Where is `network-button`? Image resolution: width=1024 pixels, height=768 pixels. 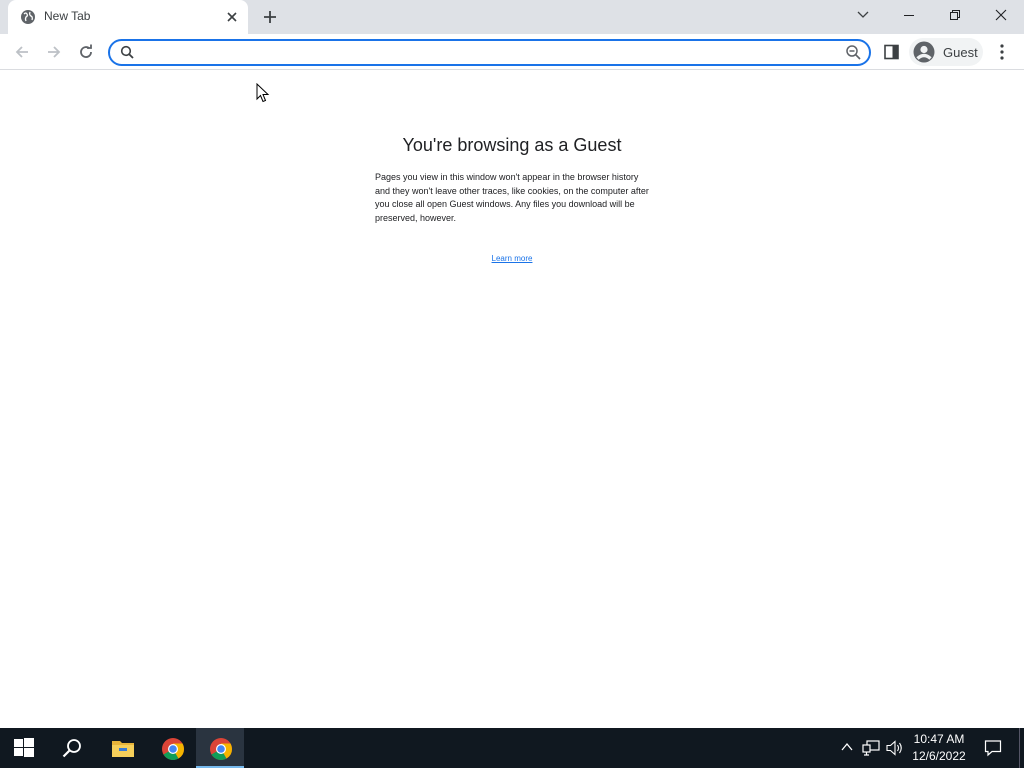 network-button is located at coordinates (871, 748).